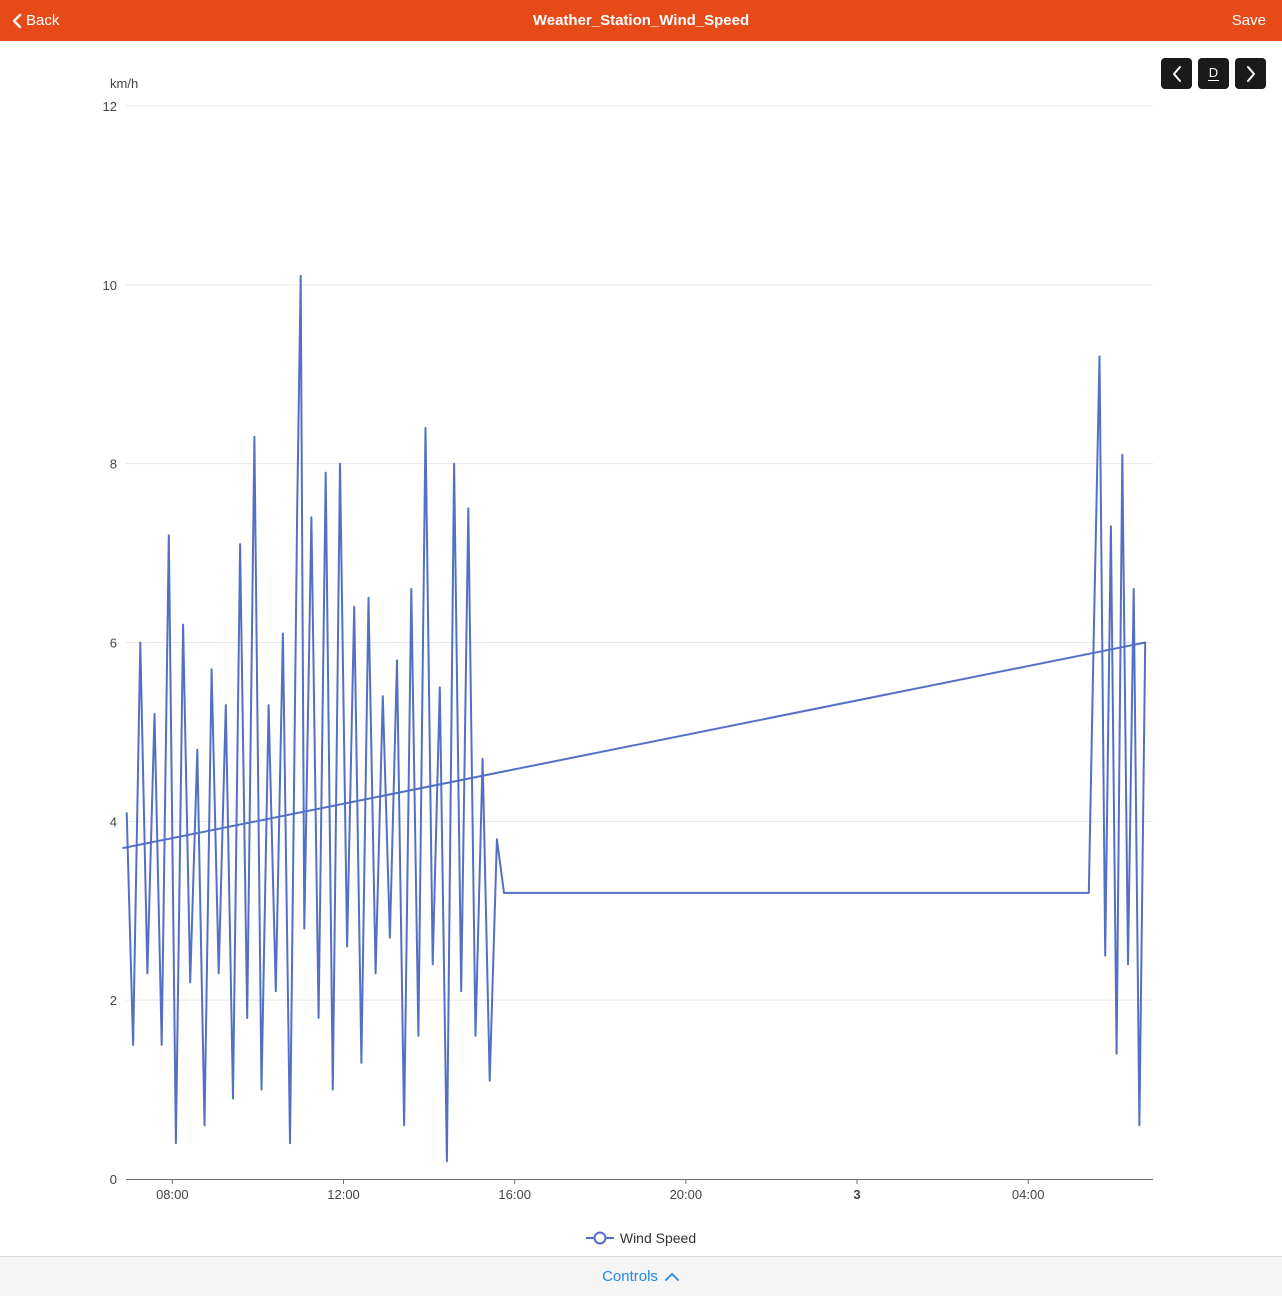  I want to click on app-header: Back Weather_Station_Wind_Speed Save, so click(641, 20).